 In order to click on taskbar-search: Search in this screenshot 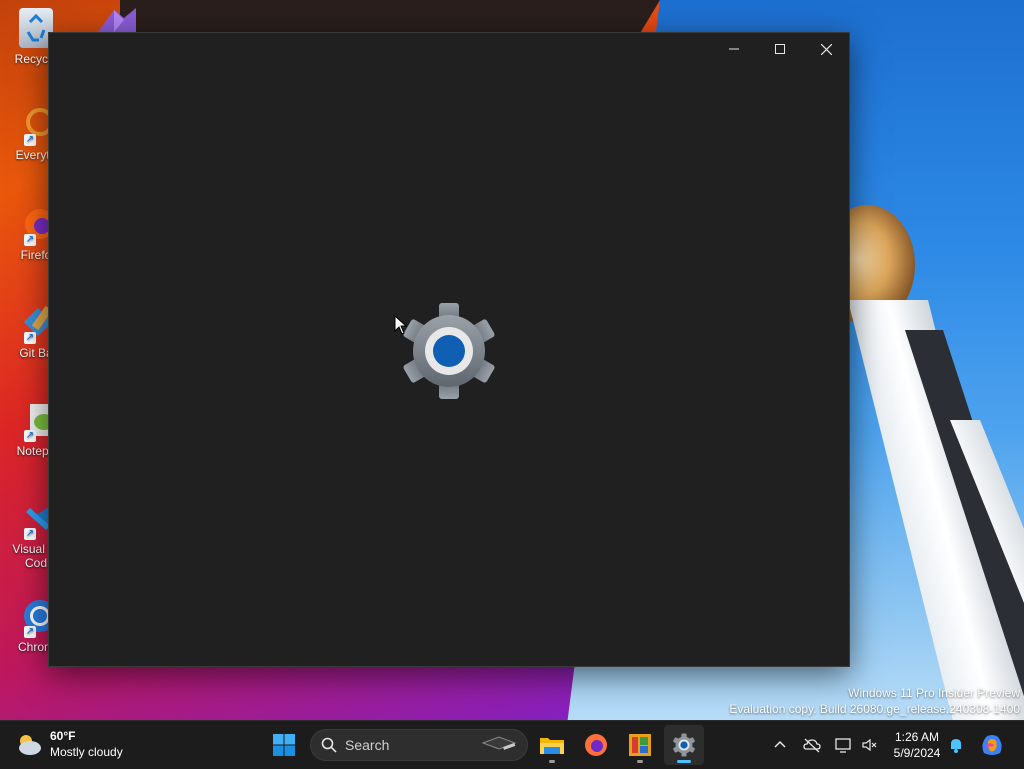, I will do `click(419, 745)`.